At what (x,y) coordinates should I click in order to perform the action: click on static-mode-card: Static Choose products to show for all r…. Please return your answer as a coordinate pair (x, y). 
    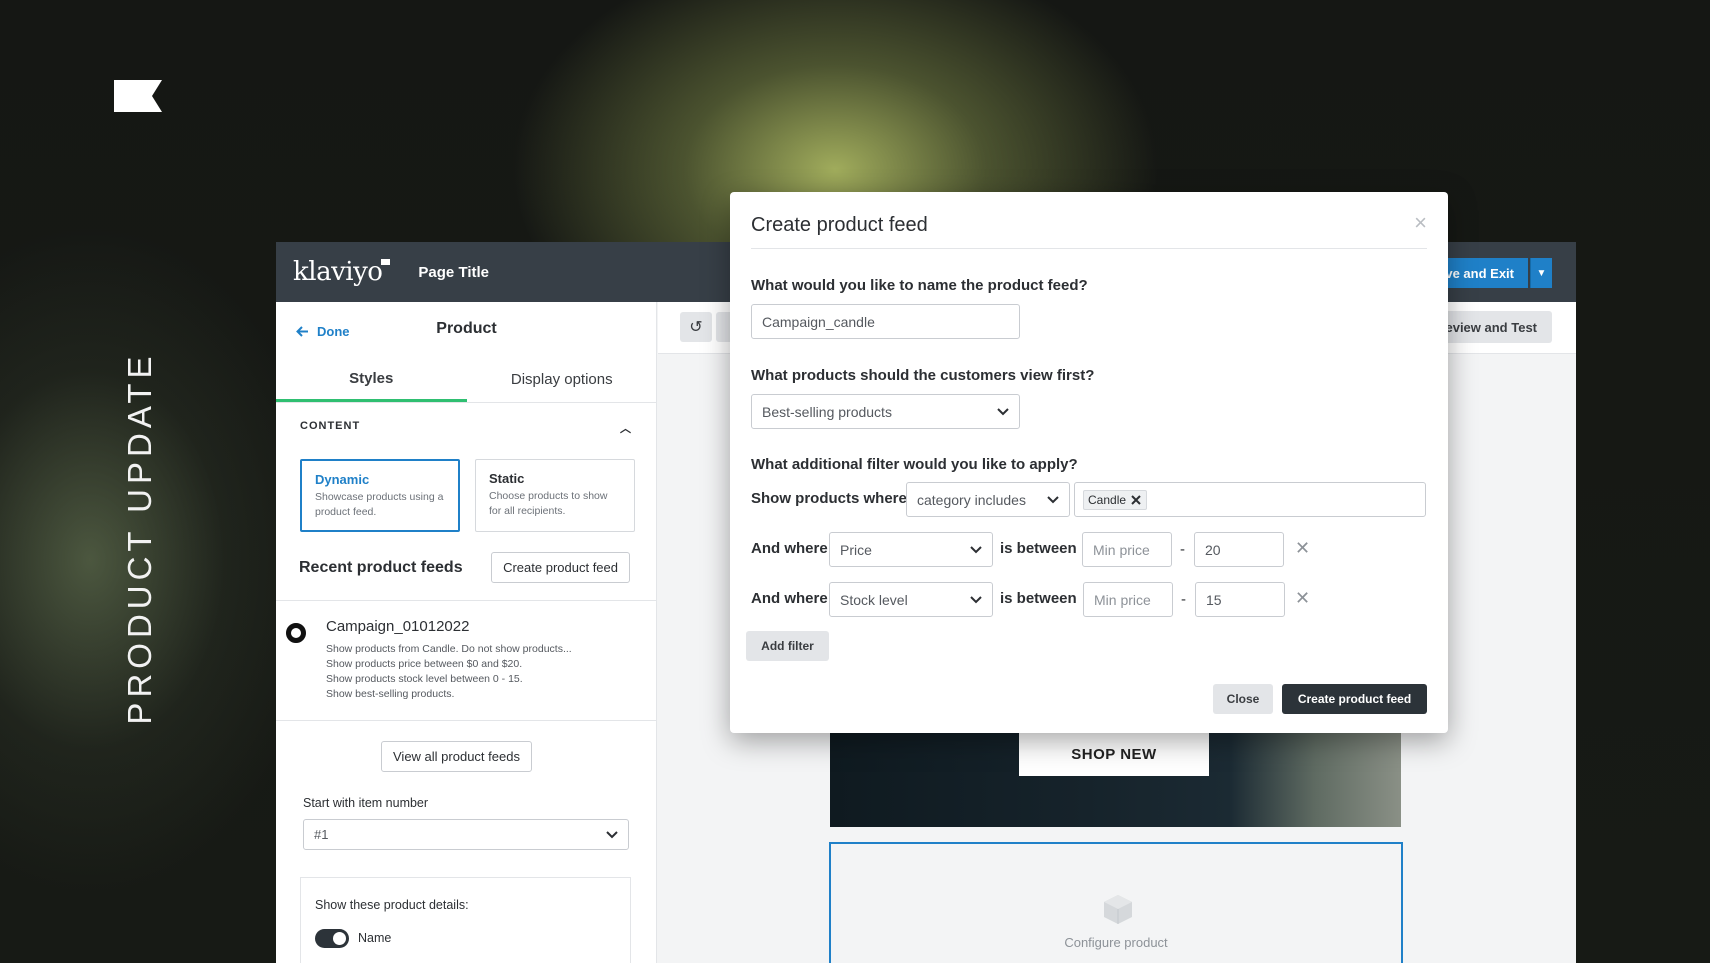
    Looking at the image, I should click on (555, 495).